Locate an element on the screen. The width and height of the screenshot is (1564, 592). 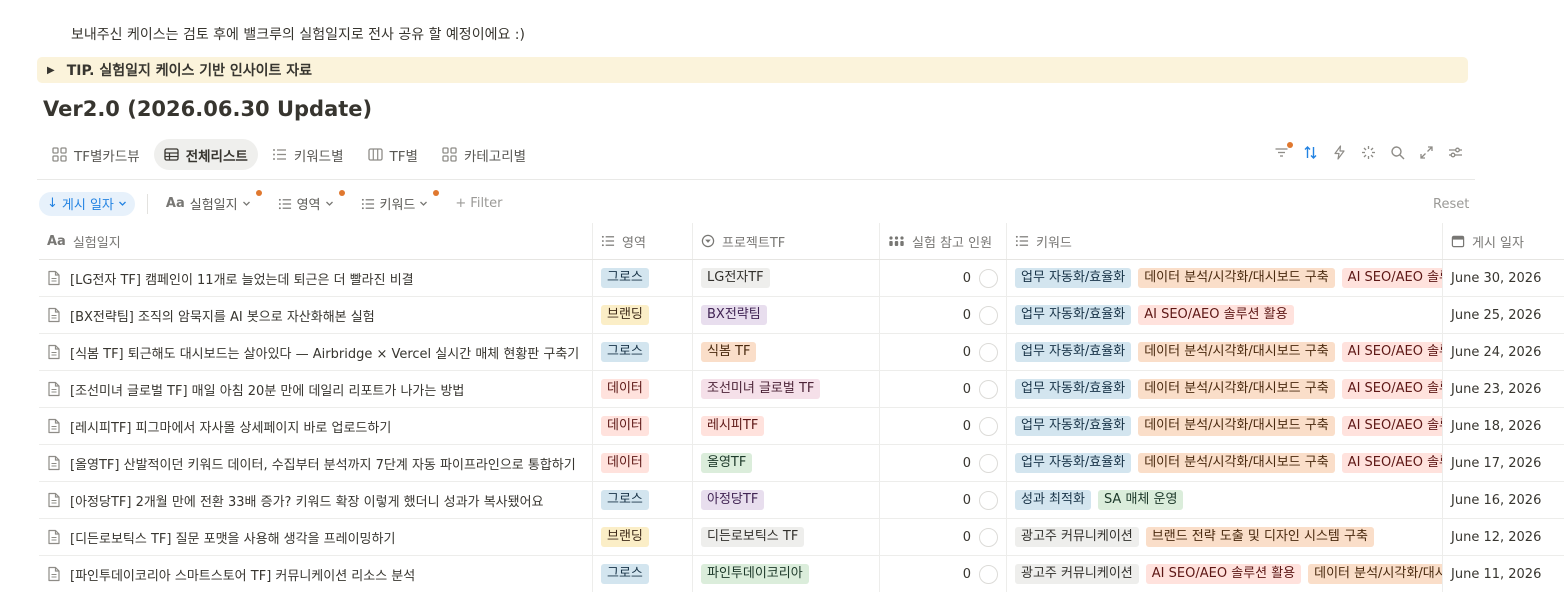
row-title-cell: [레시피TF] 피그마에서 자사몰 상세페이지 바로 업로드하기 is located at coordinates (316, 426).